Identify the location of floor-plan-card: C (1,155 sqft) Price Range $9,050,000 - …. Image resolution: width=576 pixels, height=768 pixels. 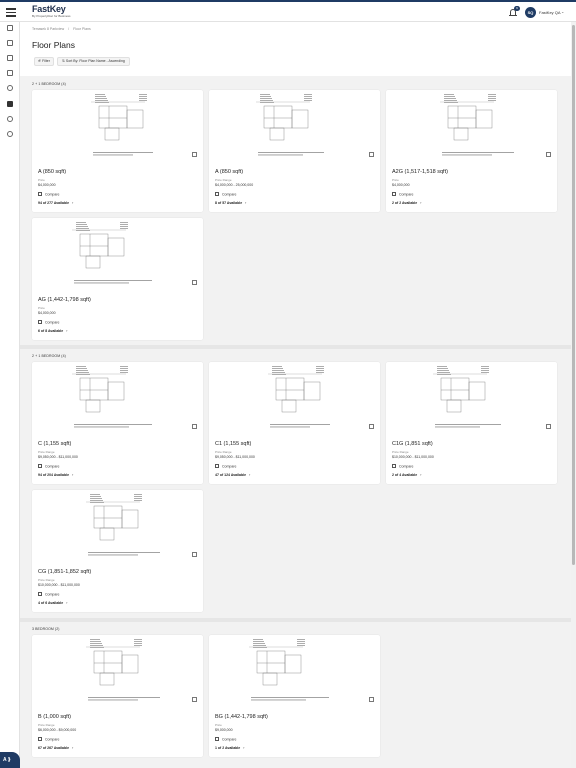
(117, 423).